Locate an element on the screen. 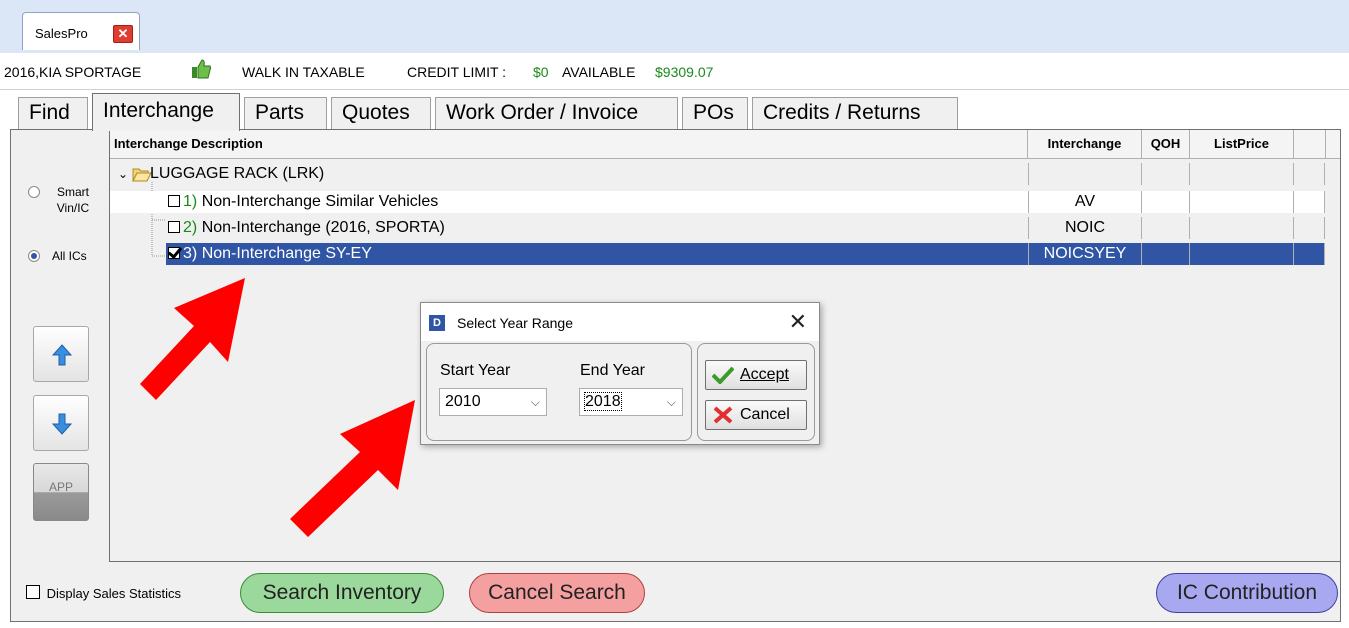  table-row: 2) Non-Interchange (2016, SPORTA) NOIC is located at coordinates (717, 228).